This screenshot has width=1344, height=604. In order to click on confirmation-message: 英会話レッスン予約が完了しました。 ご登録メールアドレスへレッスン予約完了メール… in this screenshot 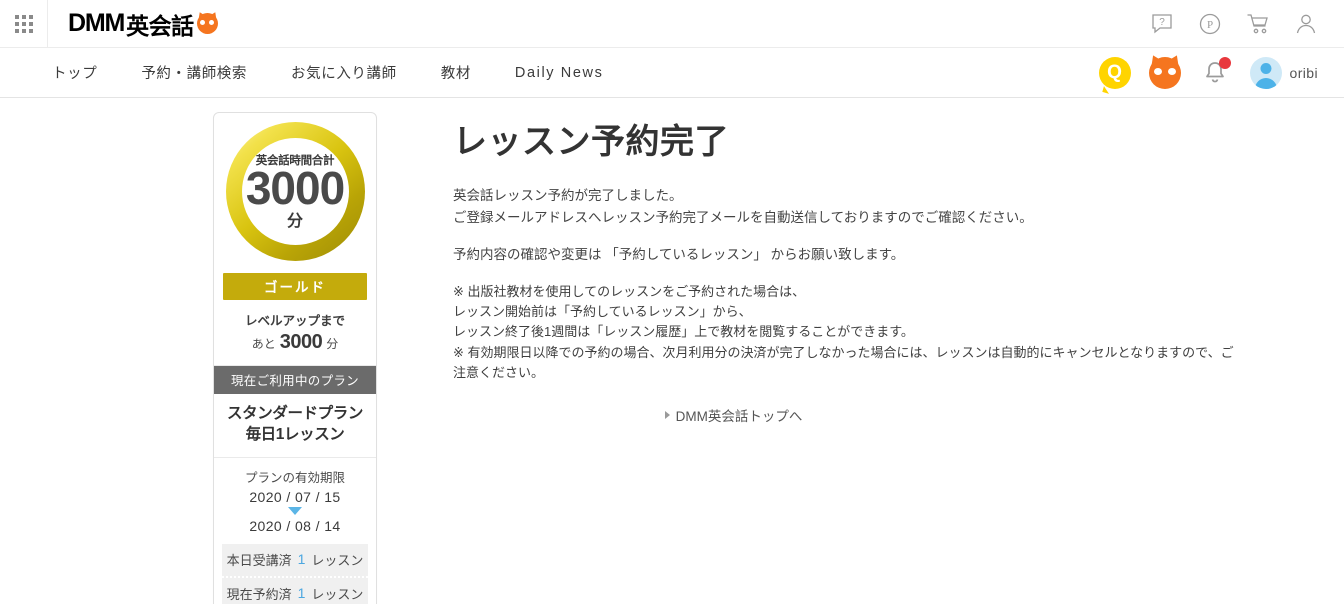, I will do `click(878, 225)`.